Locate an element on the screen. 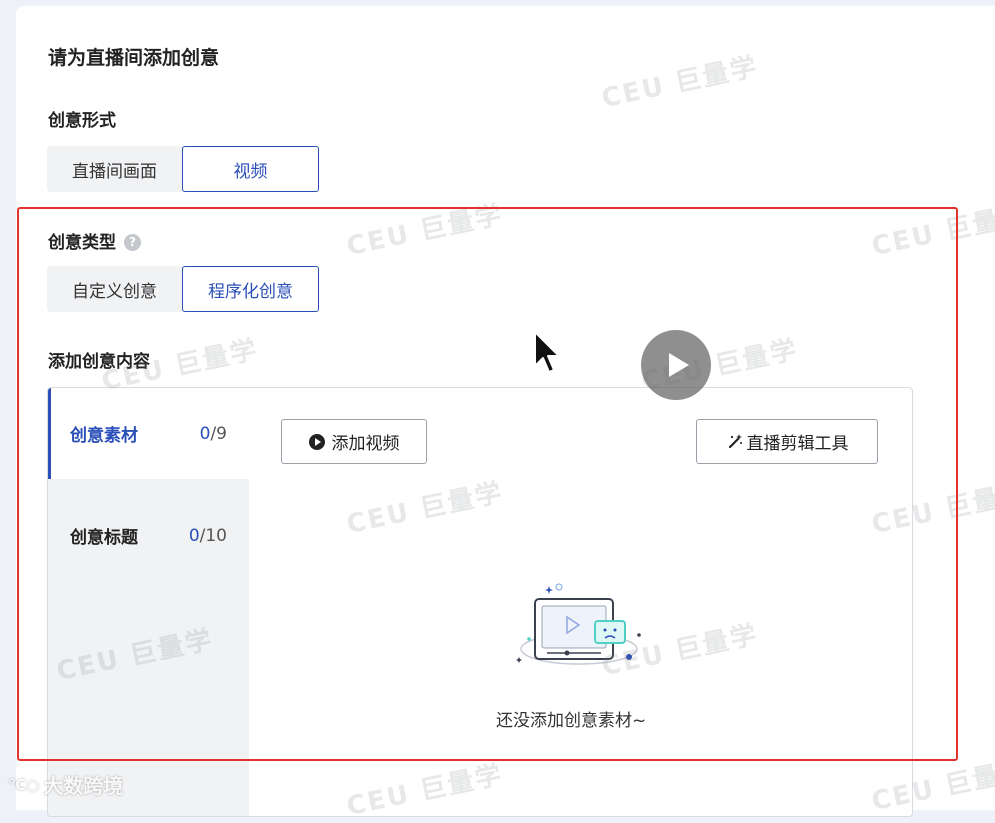 The image size is (995, 823). creative-form-segmented: 直播间画面 视频 is located at coordinates (183, 169).